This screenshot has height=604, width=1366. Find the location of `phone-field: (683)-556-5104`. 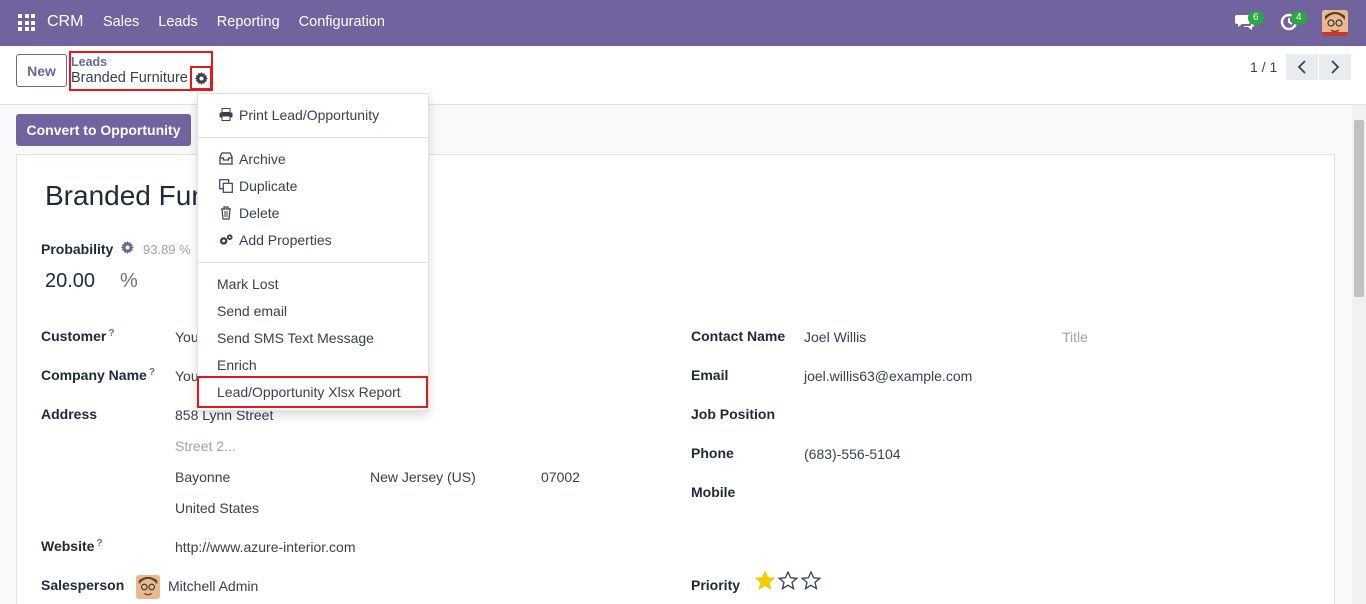

phone-field: (683)-556-5104 is located at coordinates (852, 454).